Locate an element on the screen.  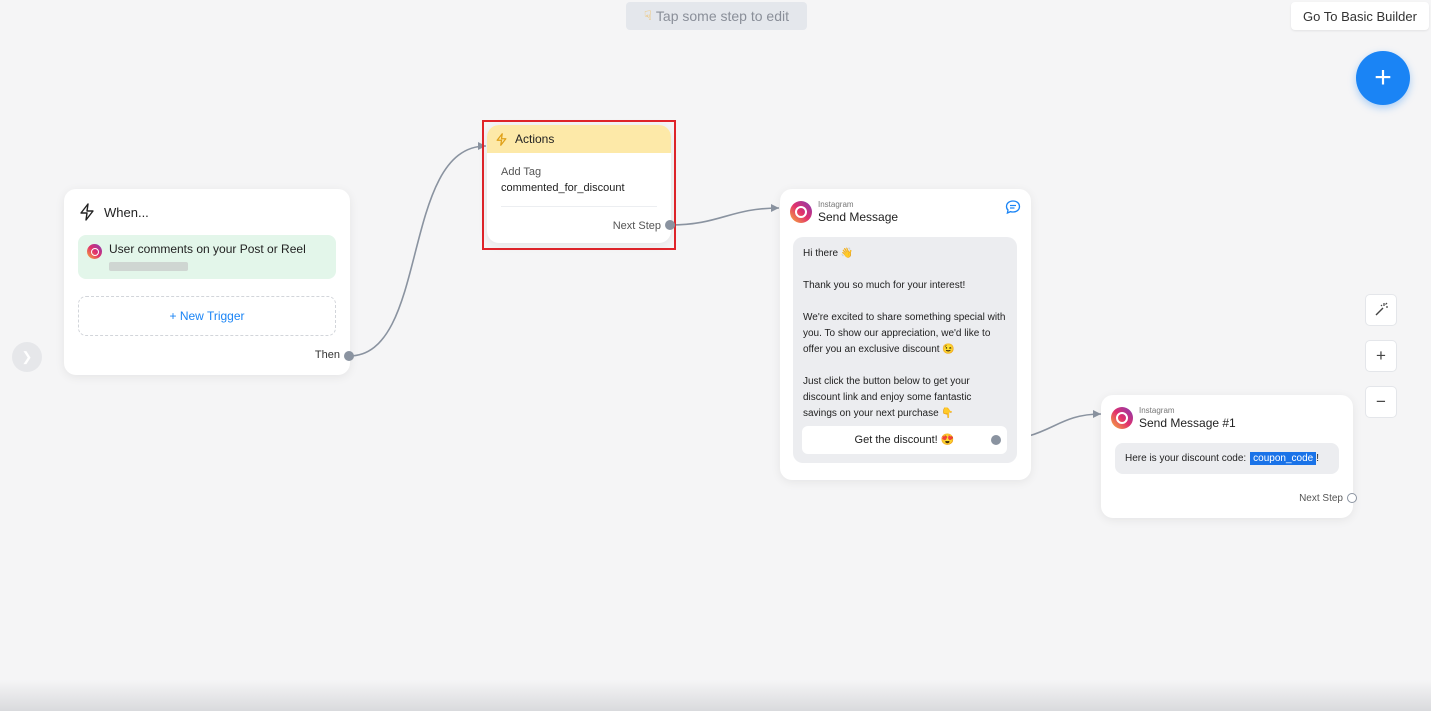
actions-node-header: Actions is located at coordinates (579, 139).